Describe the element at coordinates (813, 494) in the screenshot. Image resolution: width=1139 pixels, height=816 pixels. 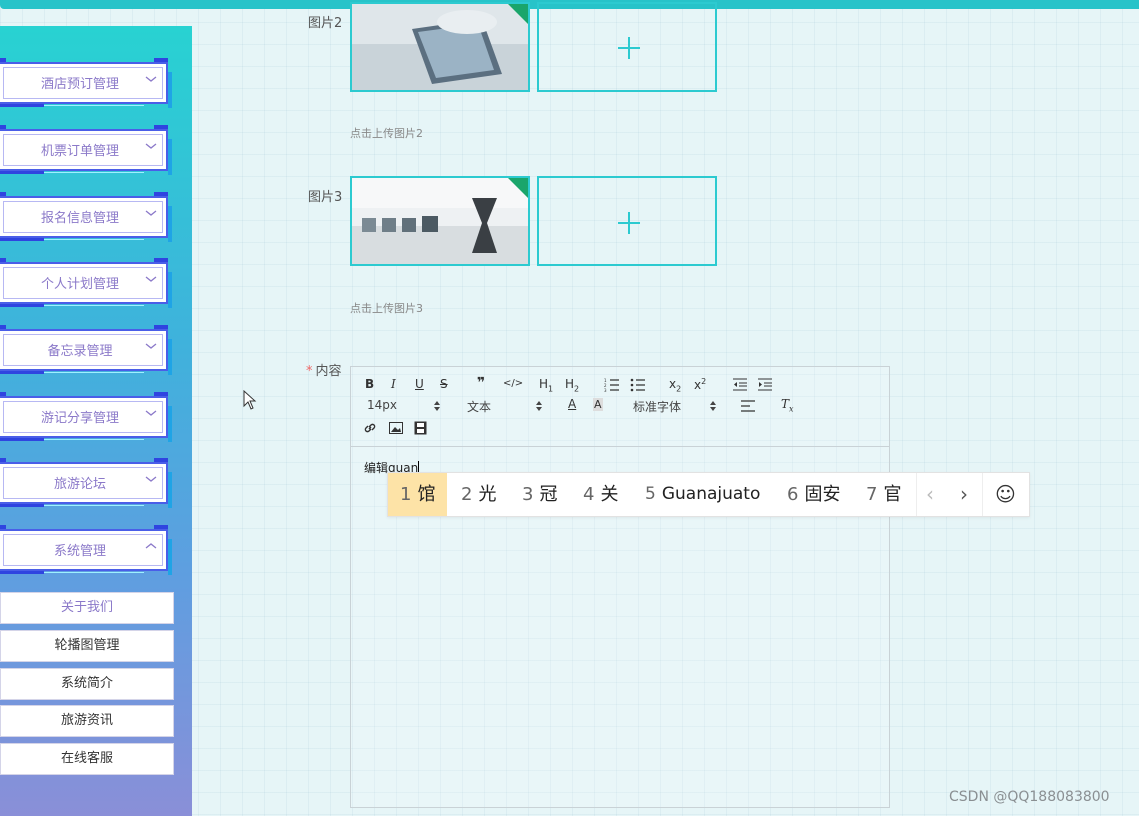
I see `ime-candidate: 6 固安` at that location.